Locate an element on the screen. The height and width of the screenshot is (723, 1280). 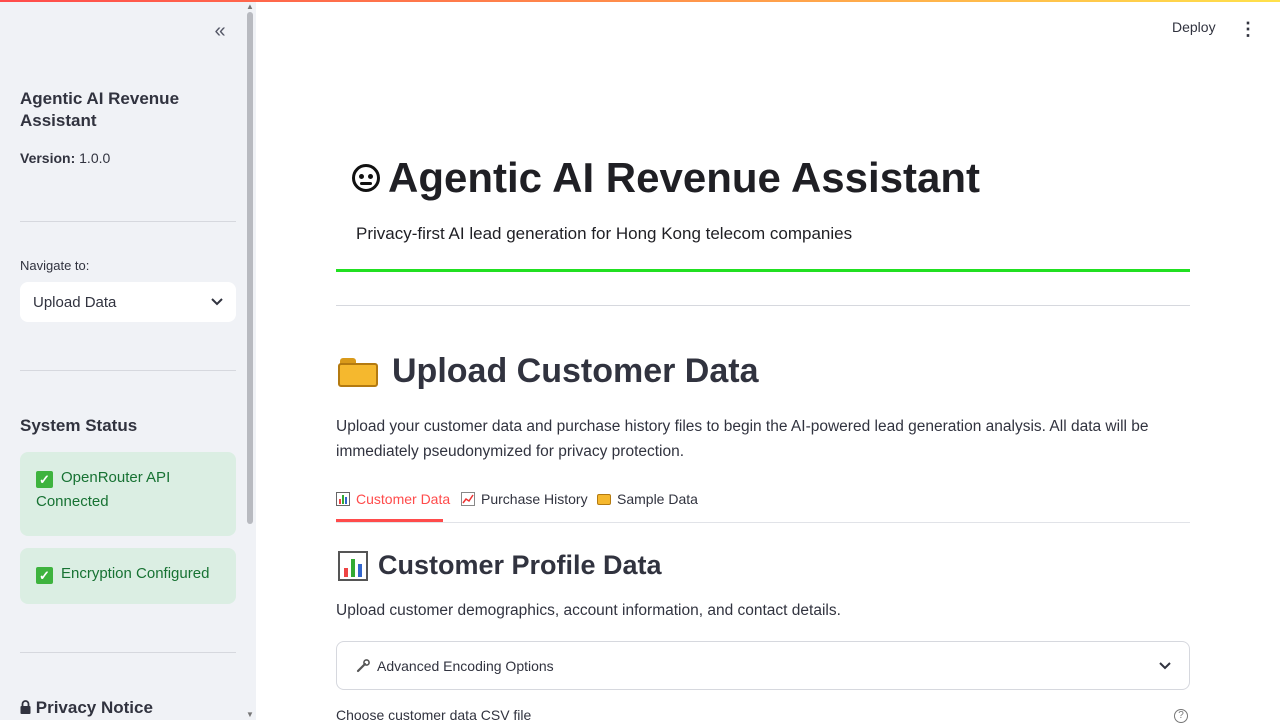
green-divider is located at coordinates (763, 270).